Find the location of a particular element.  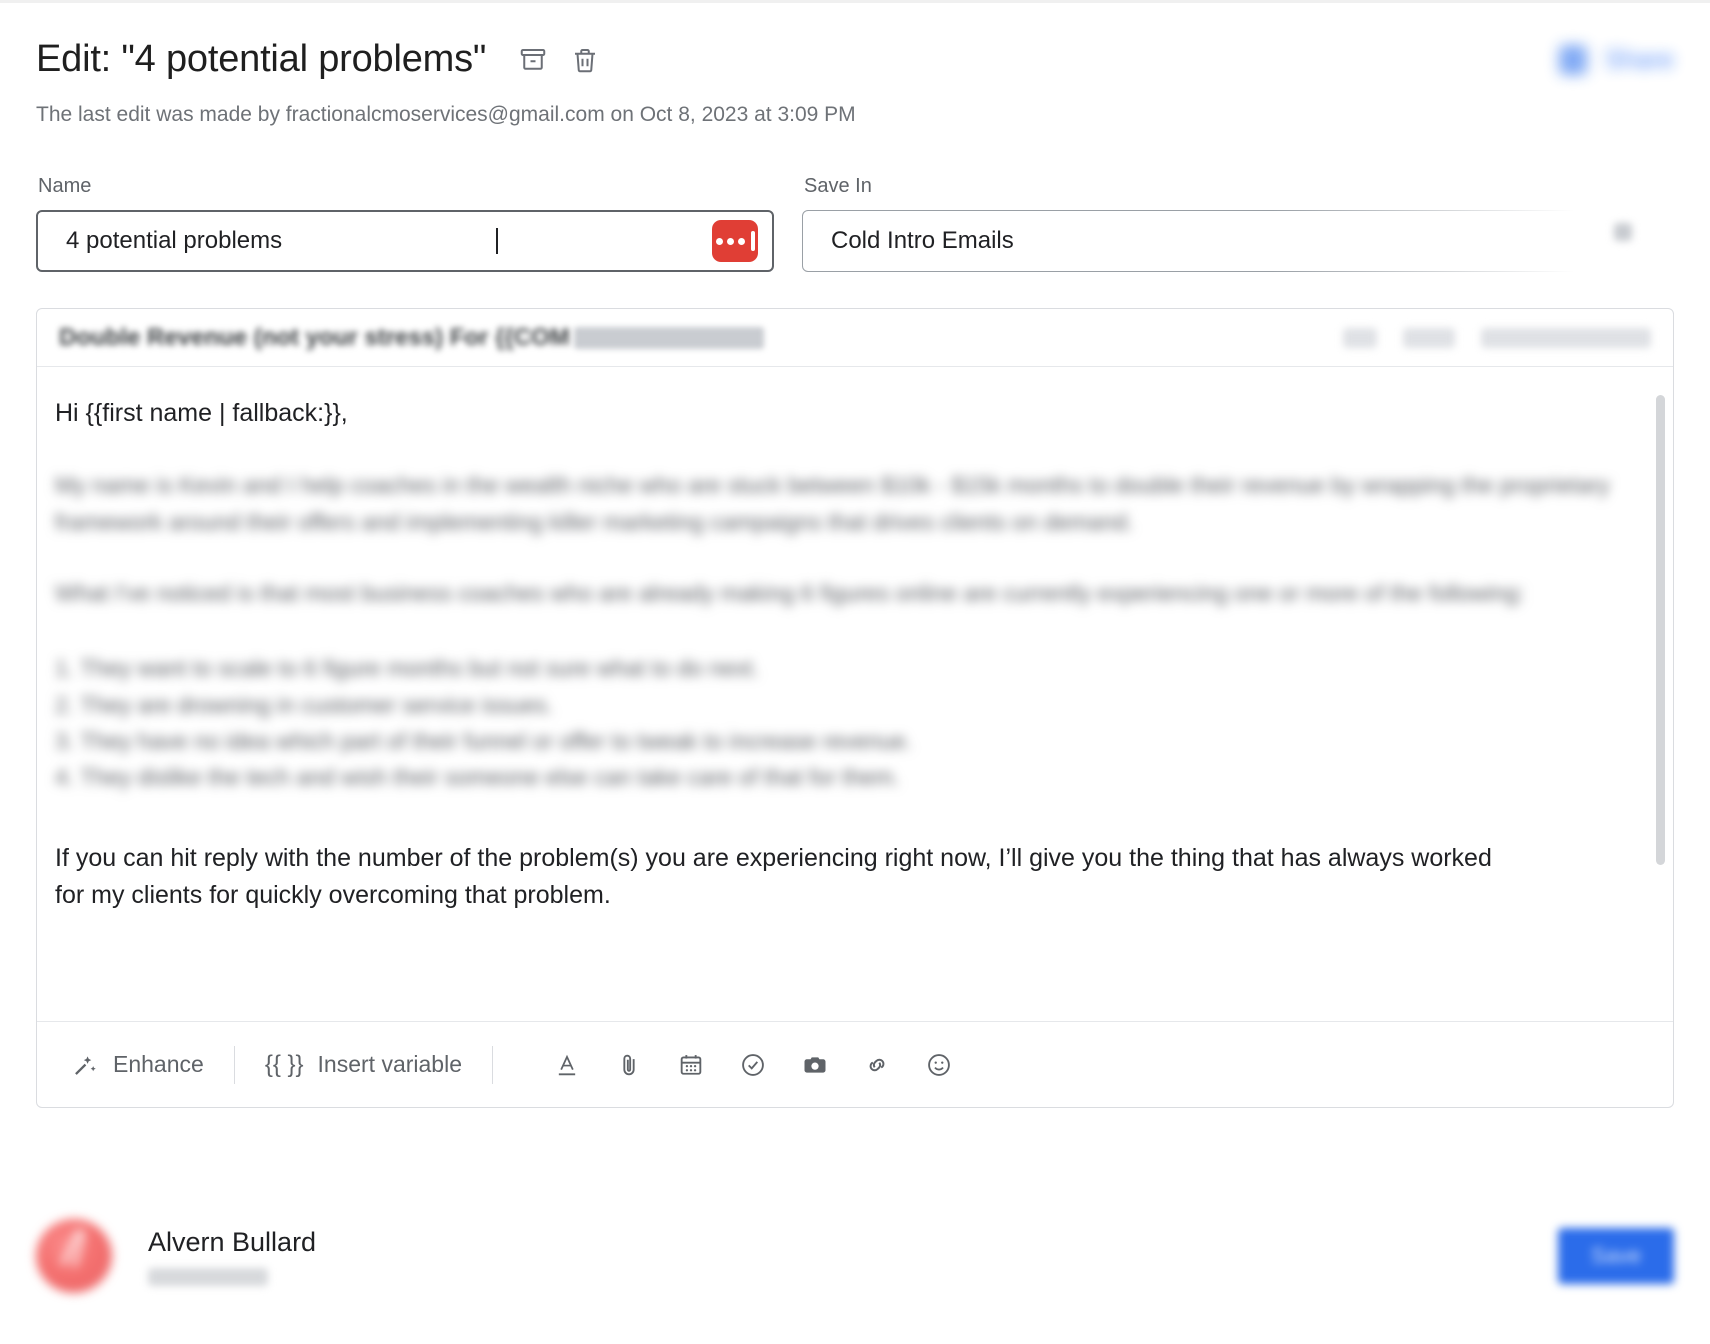

template-select is located at coordinates (1566, 337).